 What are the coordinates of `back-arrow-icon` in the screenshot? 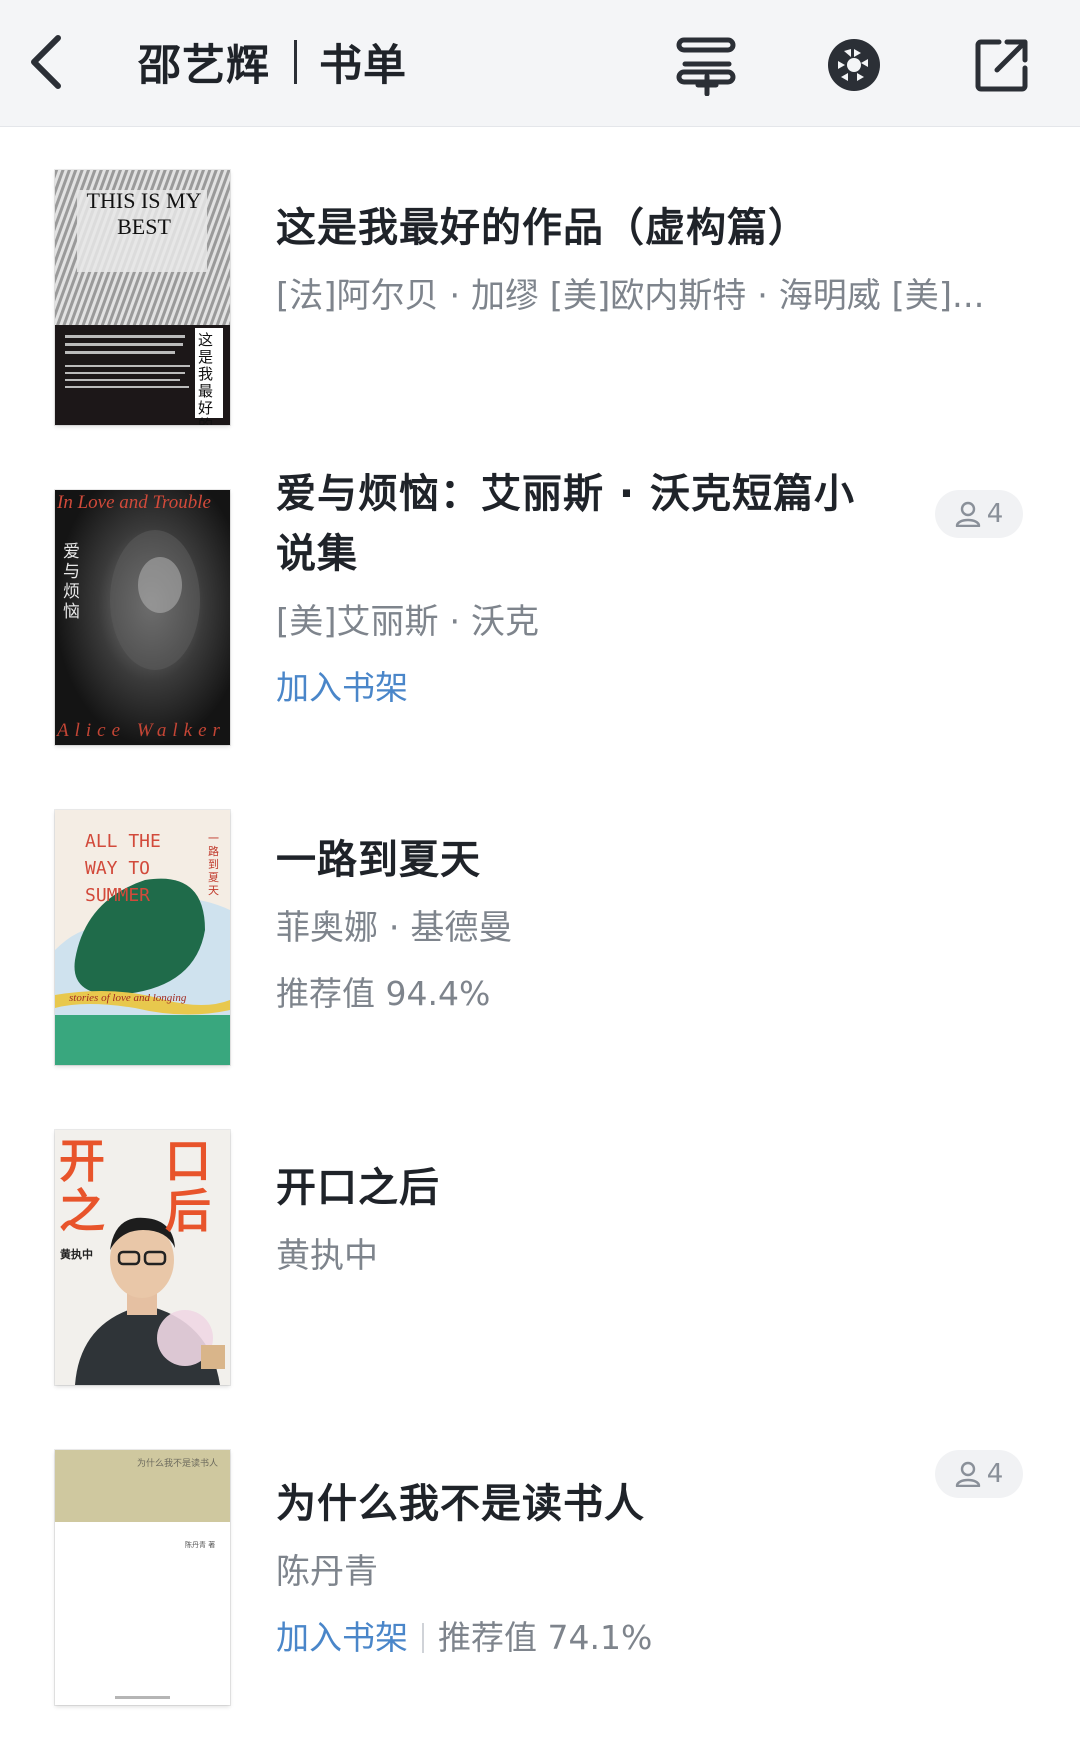 It's located at (46, 62).